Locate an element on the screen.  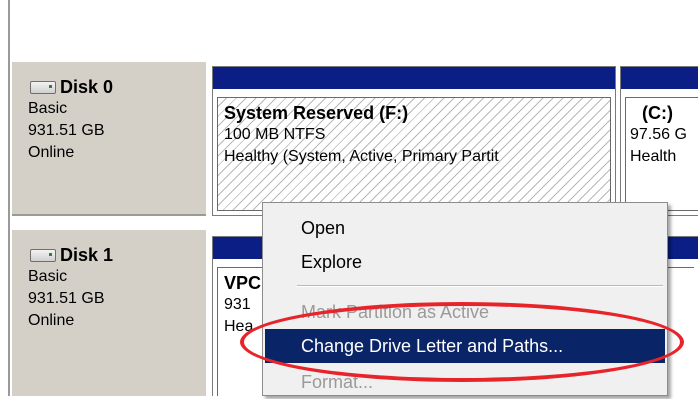
disk-1-type: Basic is located at coordinates (48, 276).